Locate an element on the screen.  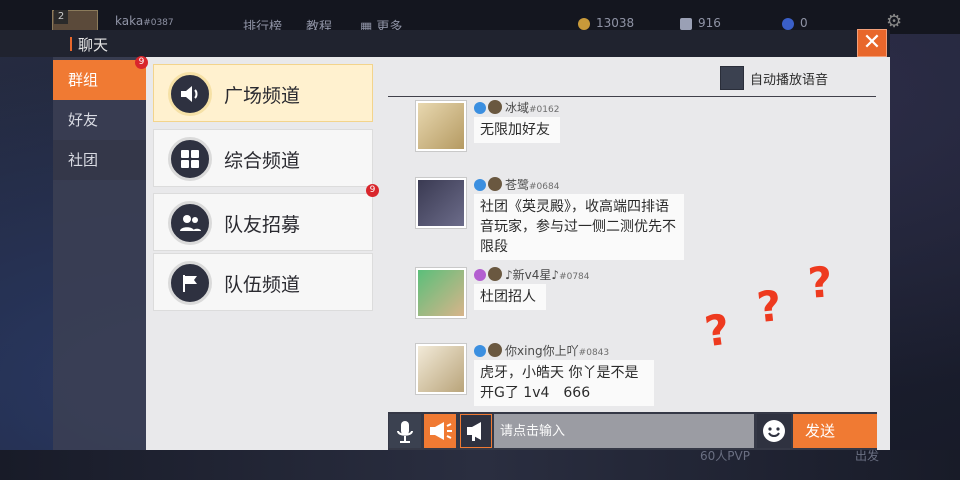
channel-general-label: 综合频道 is located at coordinates (262, 161).